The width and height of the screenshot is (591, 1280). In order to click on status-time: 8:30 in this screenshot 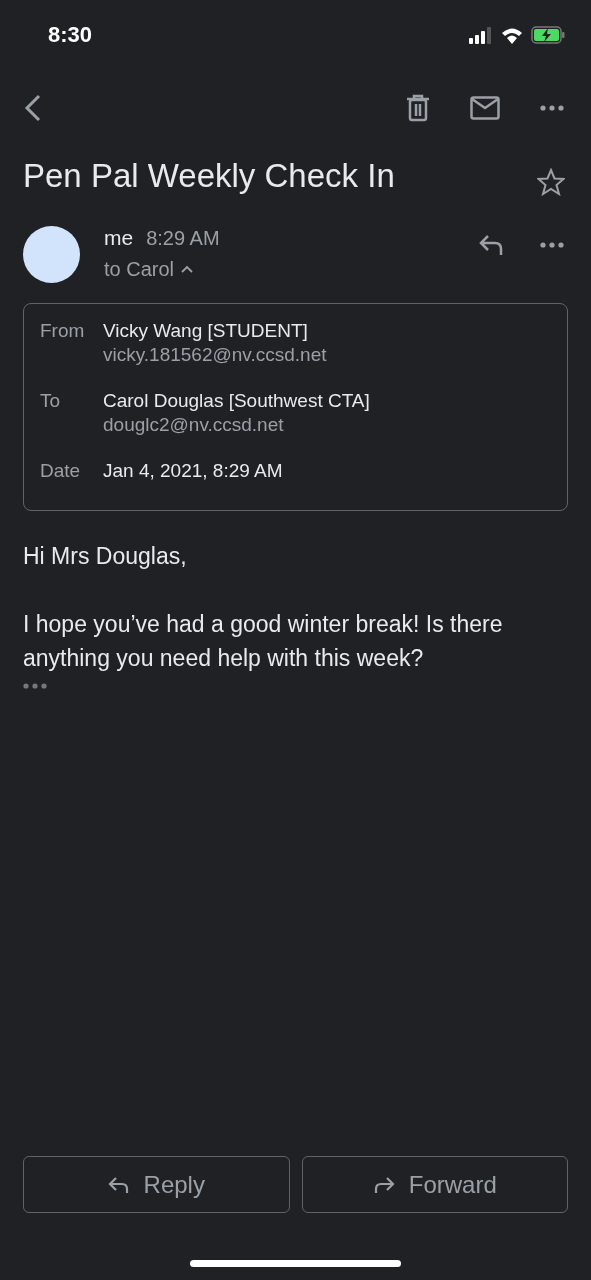, I will do `click(70, 35)`.